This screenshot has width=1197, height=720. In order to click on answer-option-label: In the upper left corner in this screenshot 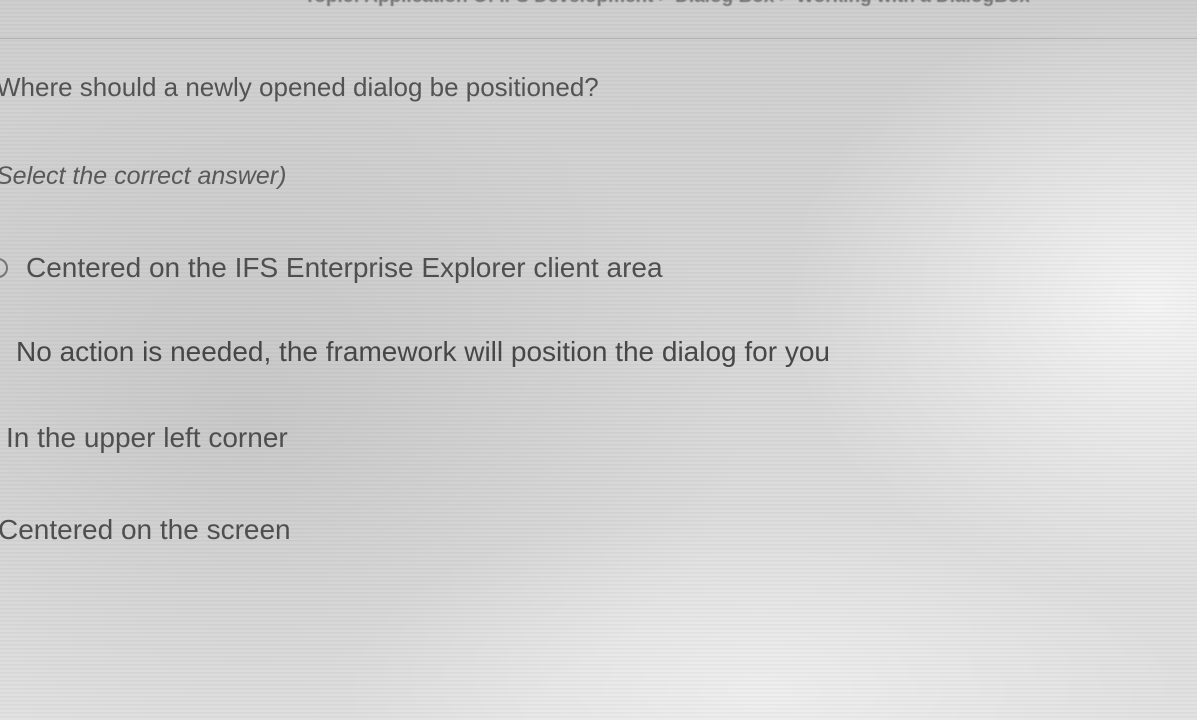, I will do `click(147, 437)`.